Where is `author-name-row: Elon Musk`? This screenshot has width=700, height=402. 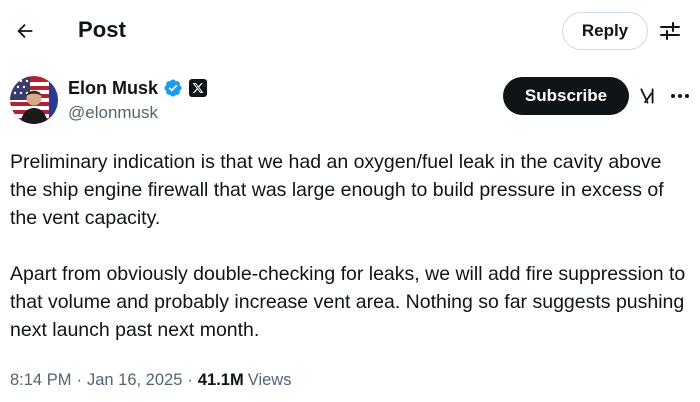
author-name-row: Elon Musk is located at coordinates (138, 88).